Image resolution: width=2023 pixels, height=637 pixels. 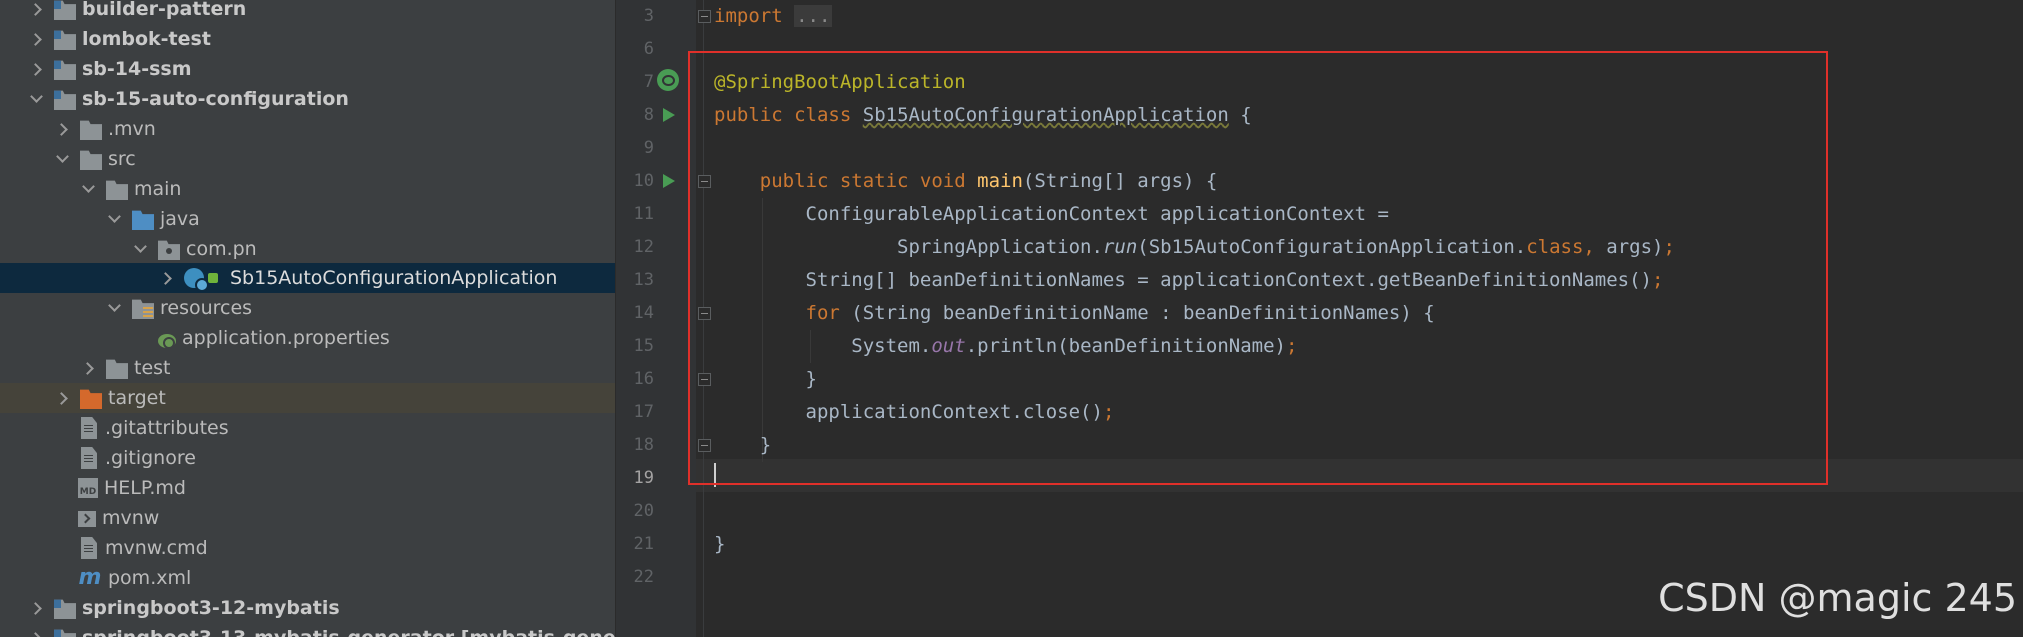 What do you see at coordinates (720, 544) in the screenshot?
I see `code-text: }` at bounding box center [720, 544].